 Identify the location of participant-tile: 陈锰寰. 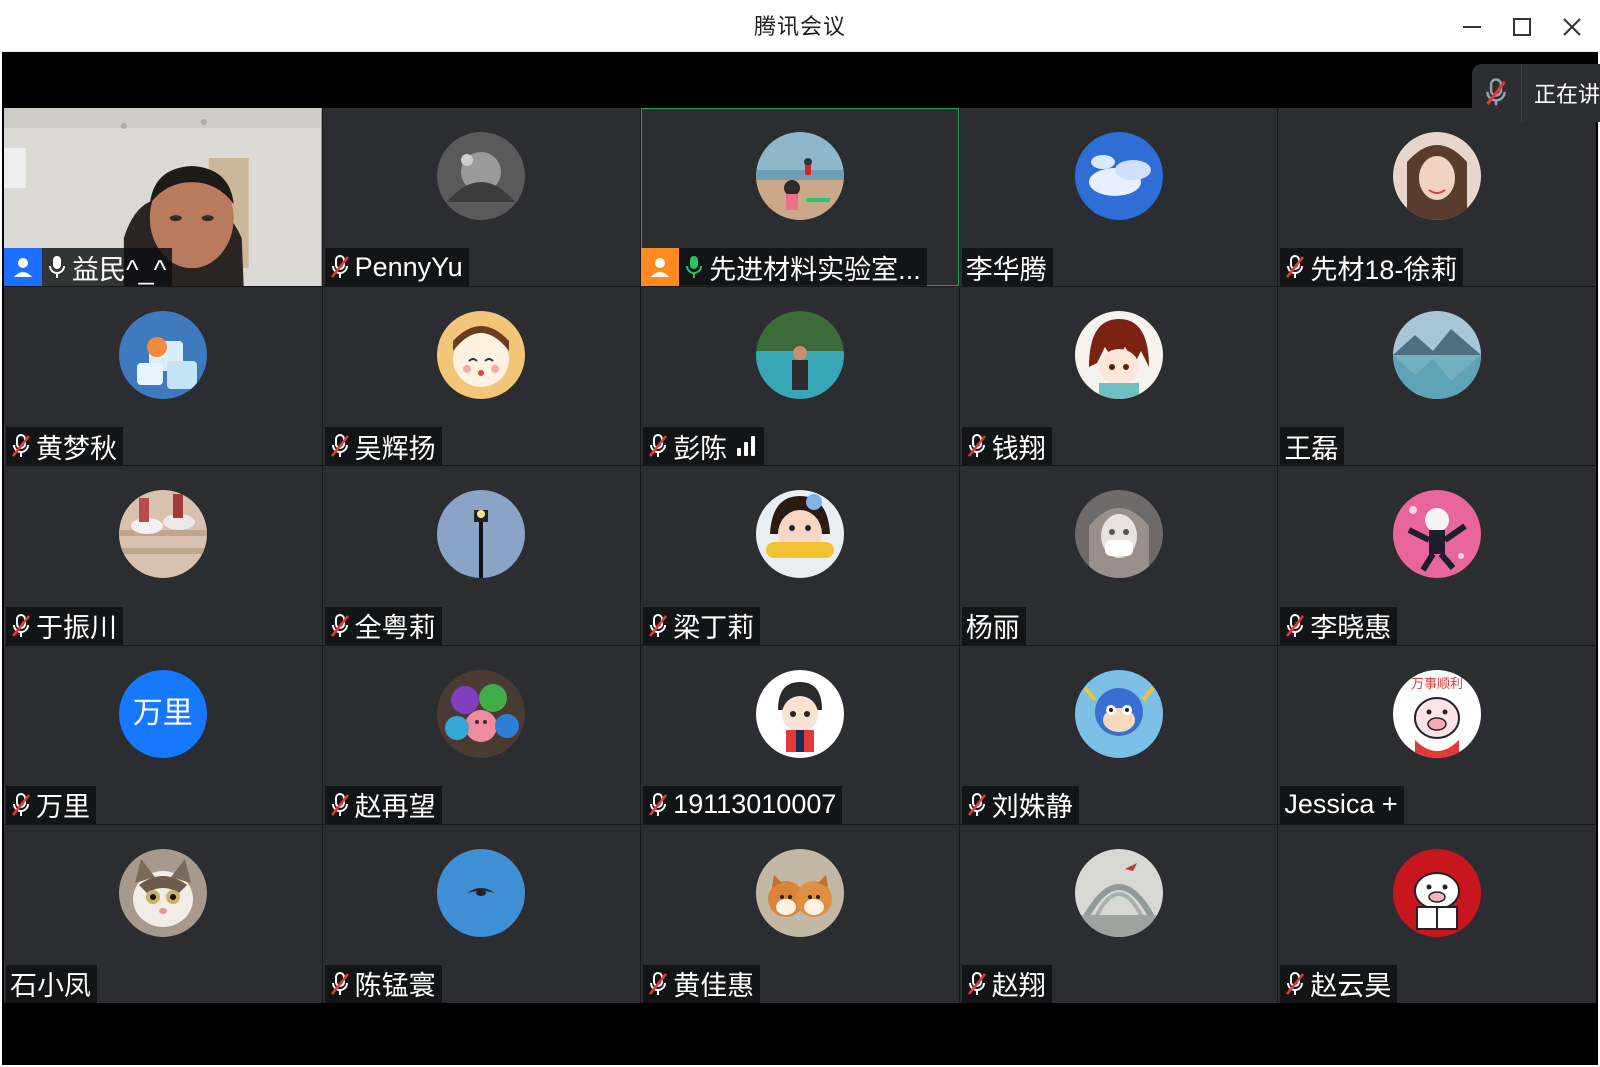
(481, 913).